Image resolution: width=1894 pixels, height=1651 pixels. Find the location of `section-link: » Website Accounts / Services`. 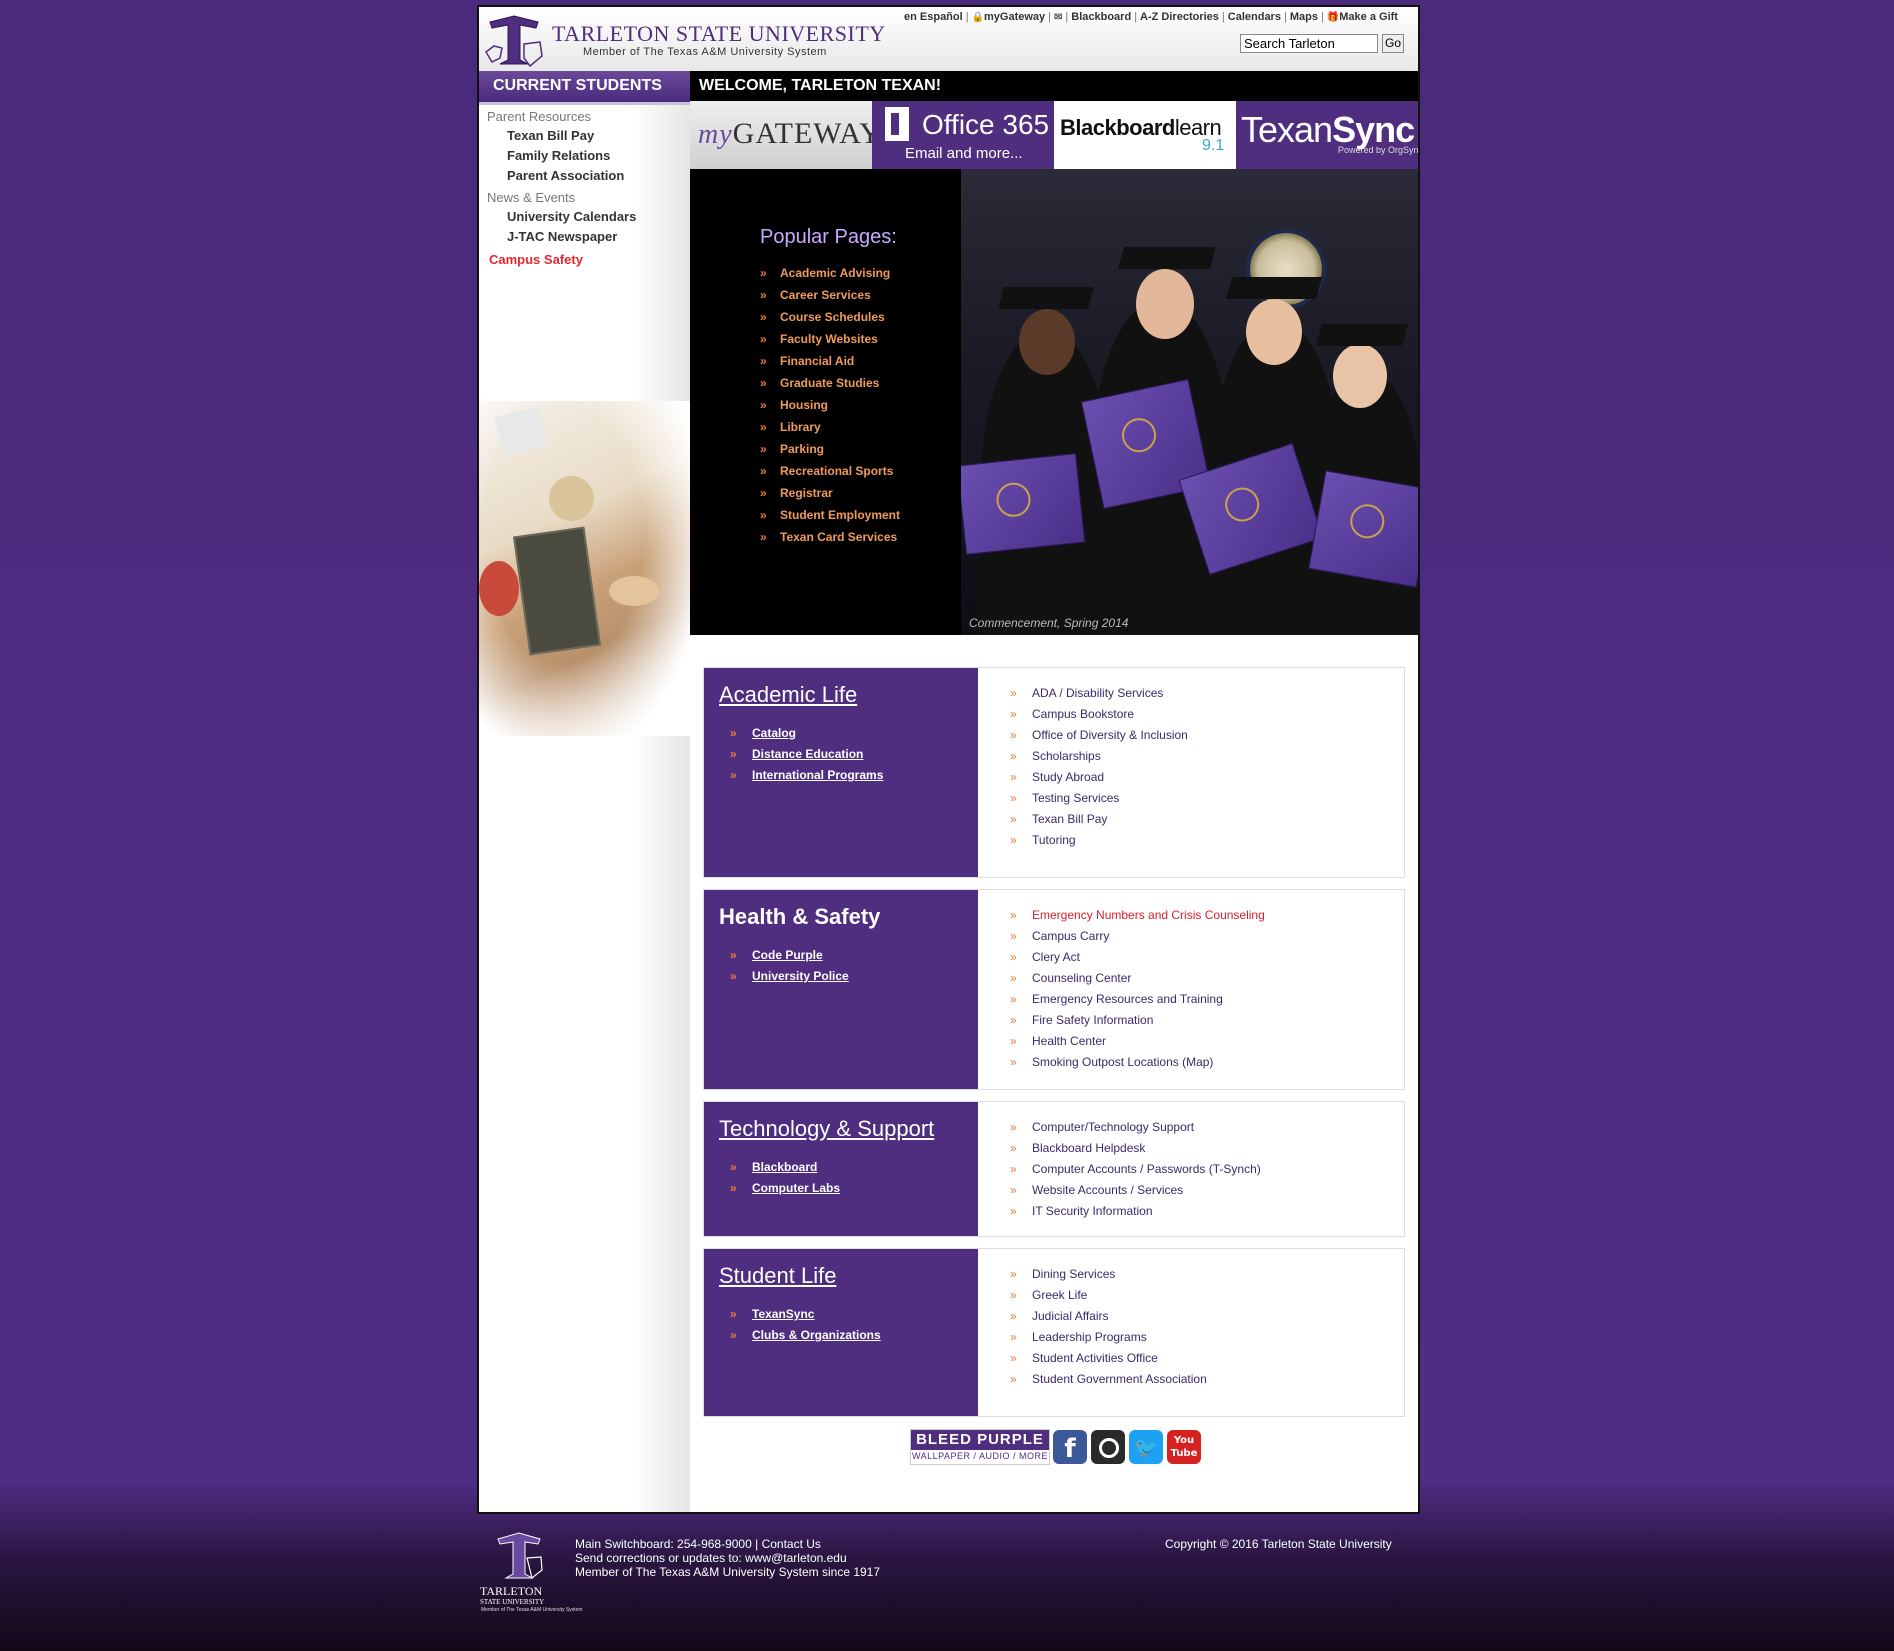

section-link: » Website Accounts / Services is located at coordinates (1135, 1193).